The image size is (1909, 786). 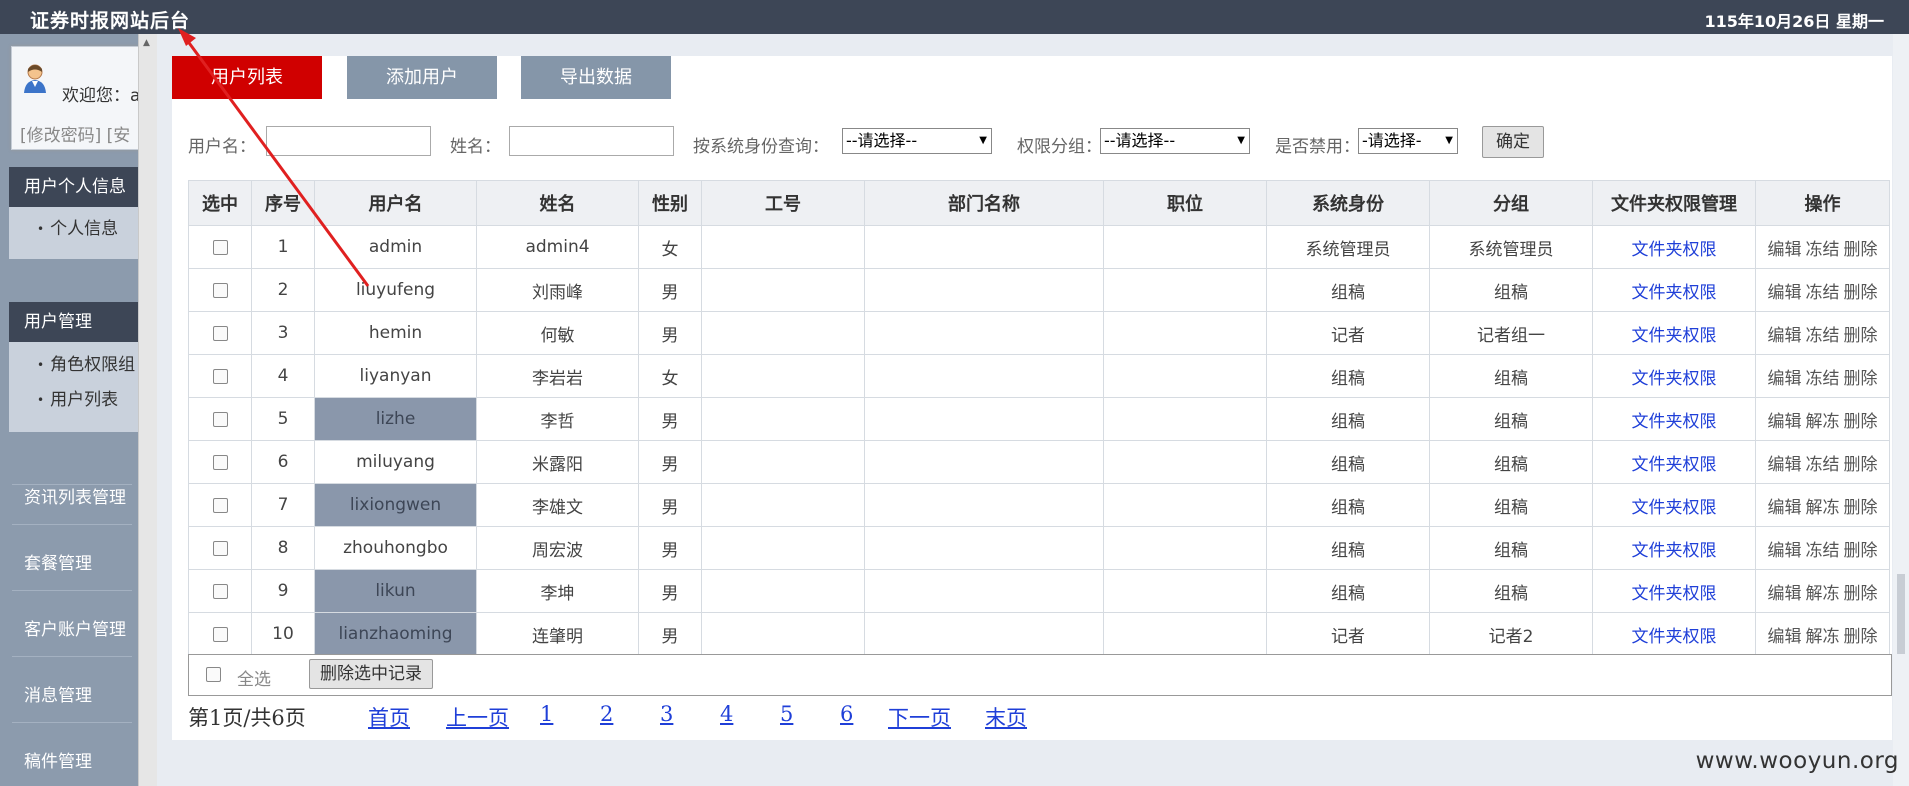 I want to click on page-first-link: 首页, so click(x=389, y=717).